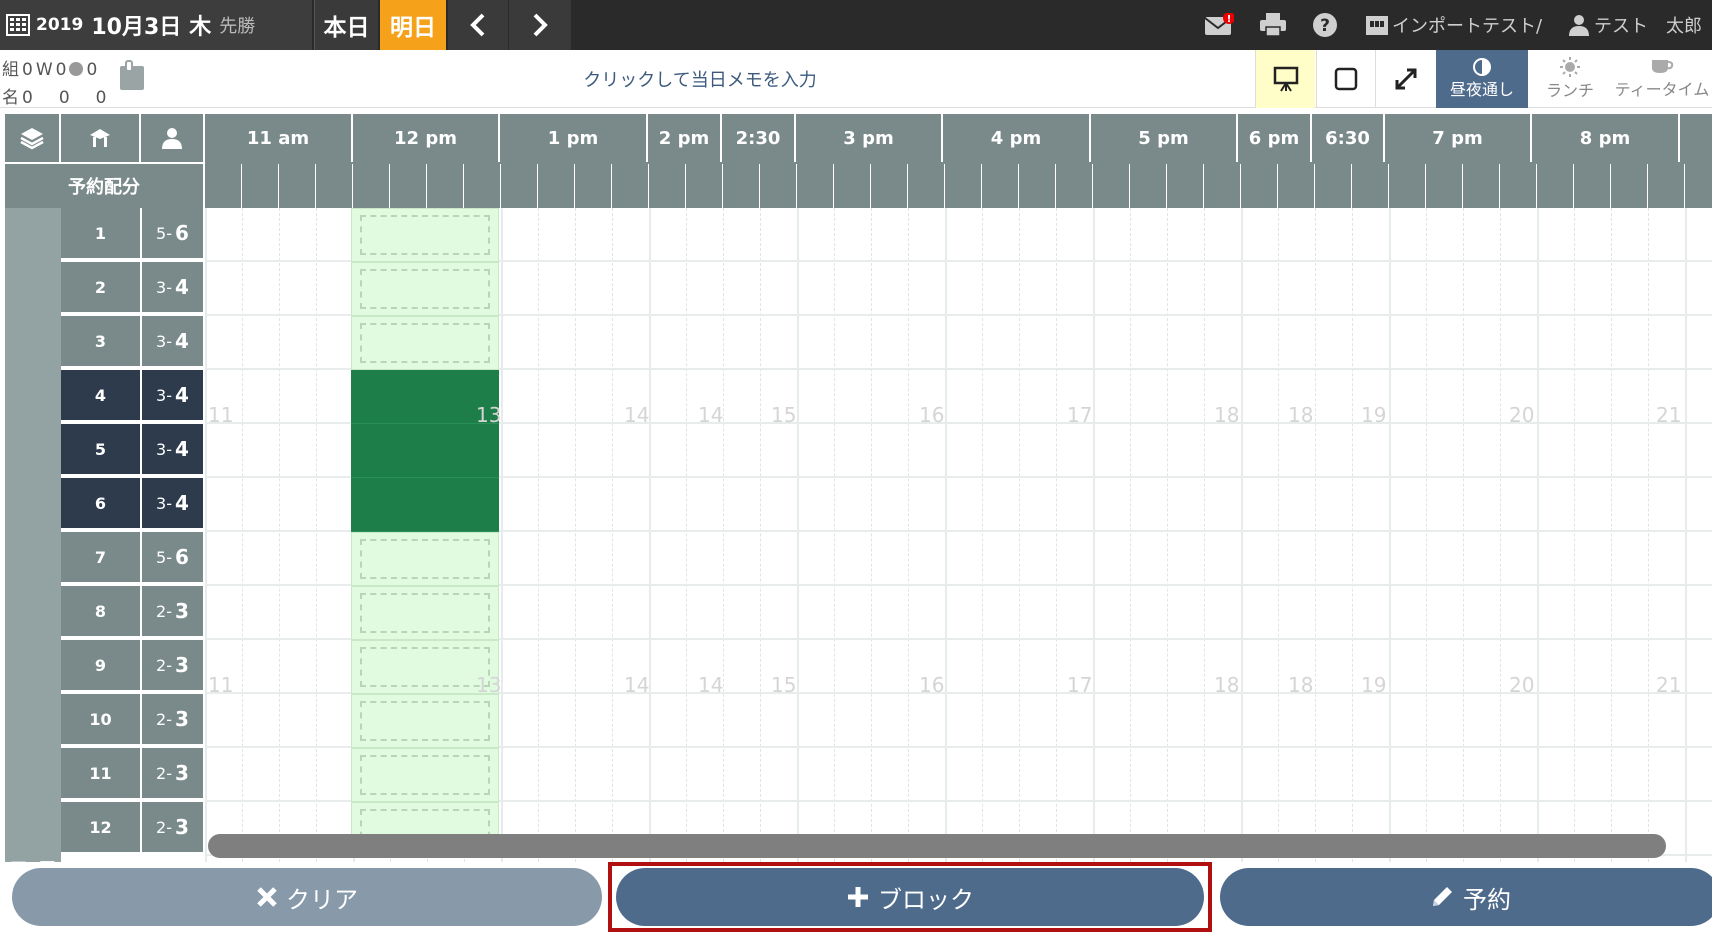  What do you see at coordinates (100, 774) in the screenshot?
I see `table-row-number: 11` at bounding box center [100, 774].